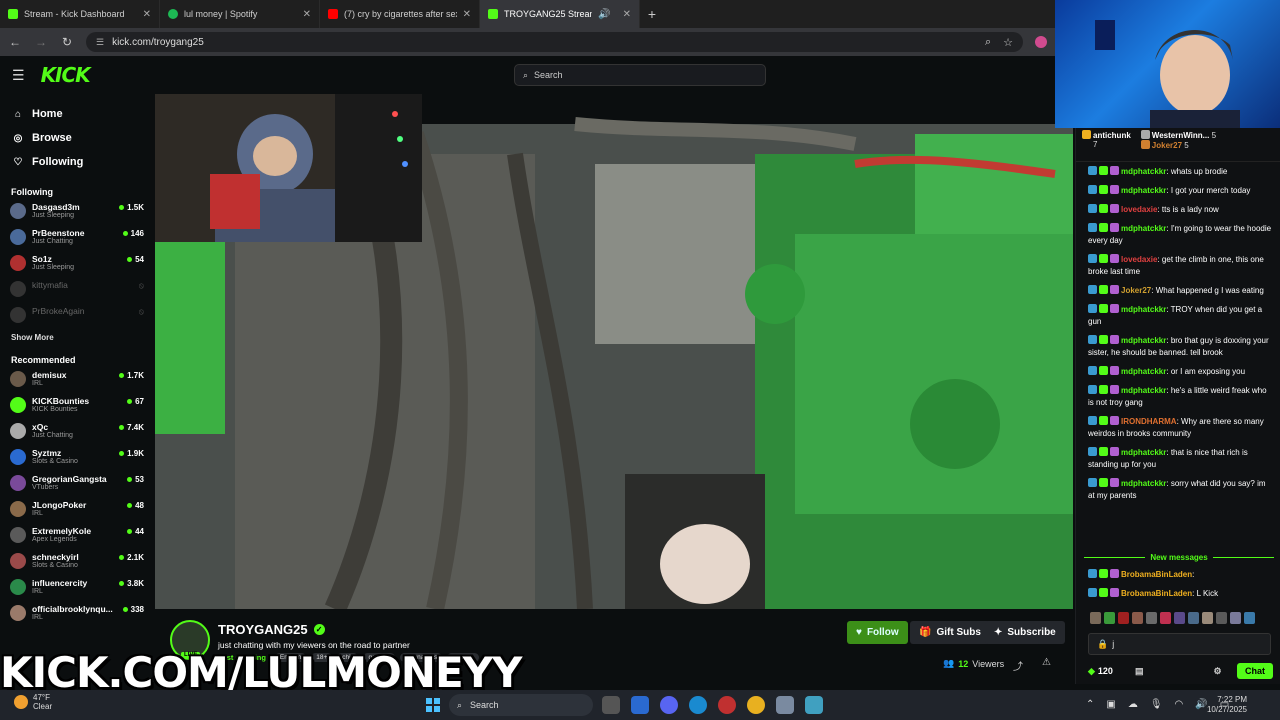 The height and width of the screenshot is (720, 1280). Describe the element at coordinates (76, 138) in the screenshot. I see `nav-browse: ◎ Browse` at that location.